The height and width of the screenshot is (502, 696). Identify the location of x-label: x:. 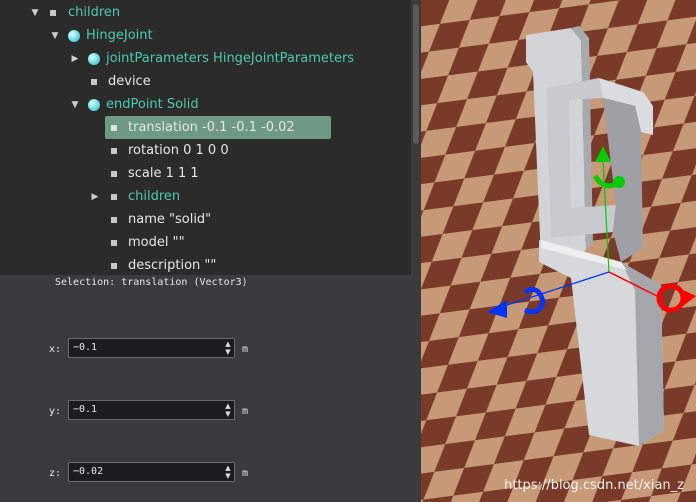
(55, 349).